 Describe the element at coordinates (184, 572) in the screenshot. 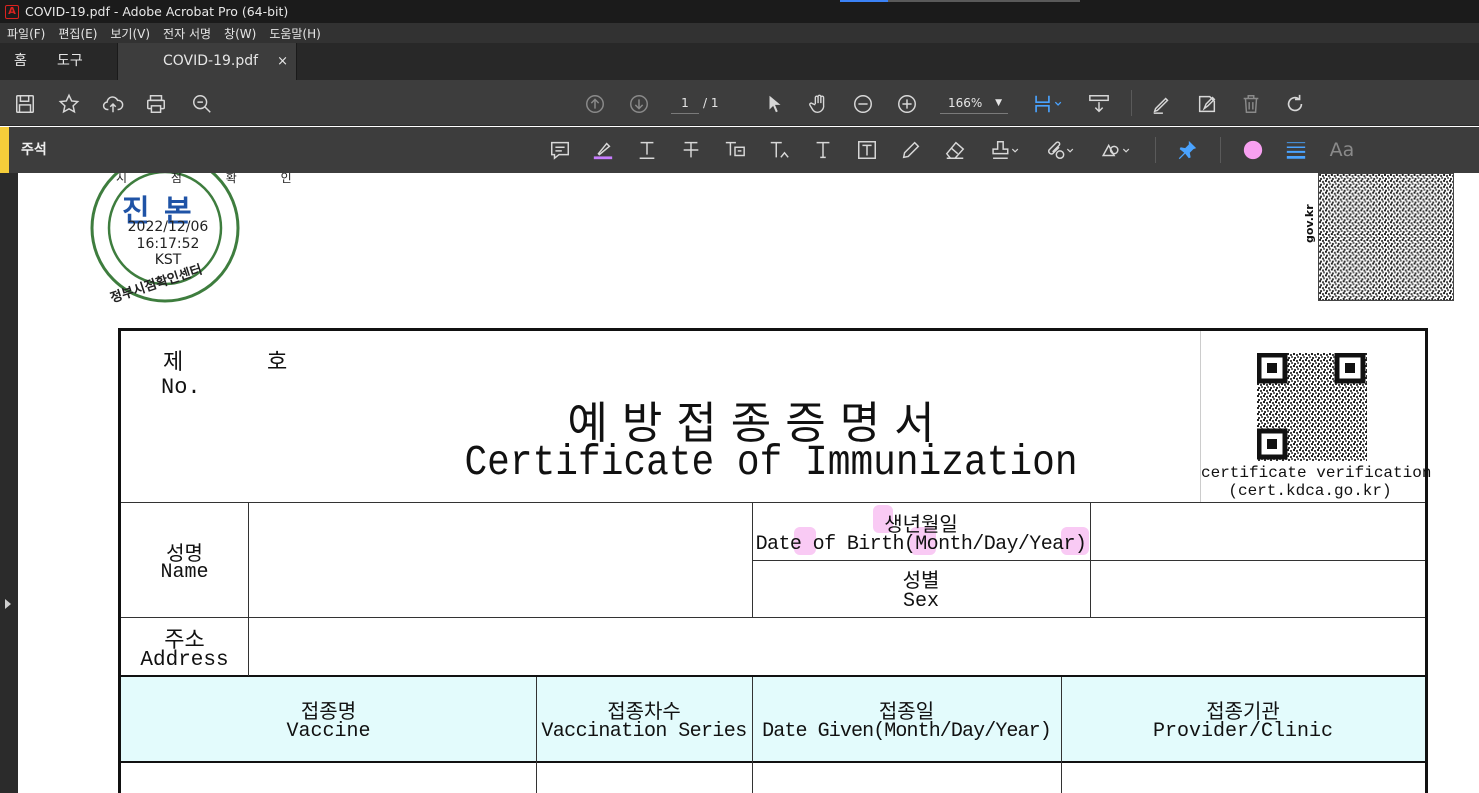

I see `name-label-en: Name` at that location.